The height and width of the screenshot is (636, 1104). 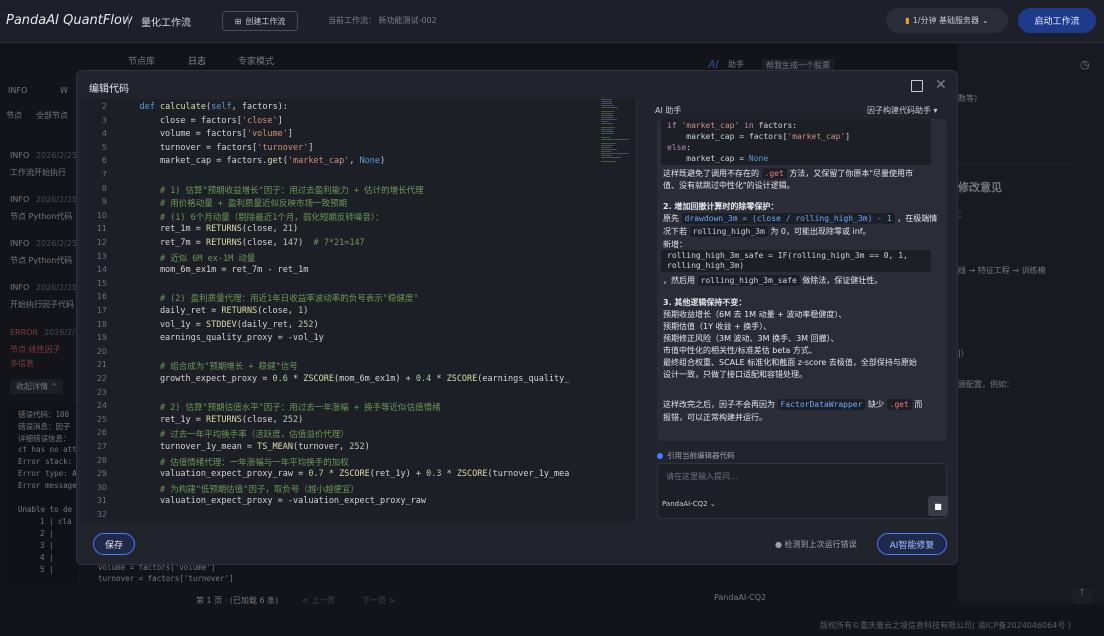 I want to click on chat-bullet: 最终组合权重、SCALE 标准化和截面 z-score 去极值，全部保持与原始, so click(x=790, y=362).